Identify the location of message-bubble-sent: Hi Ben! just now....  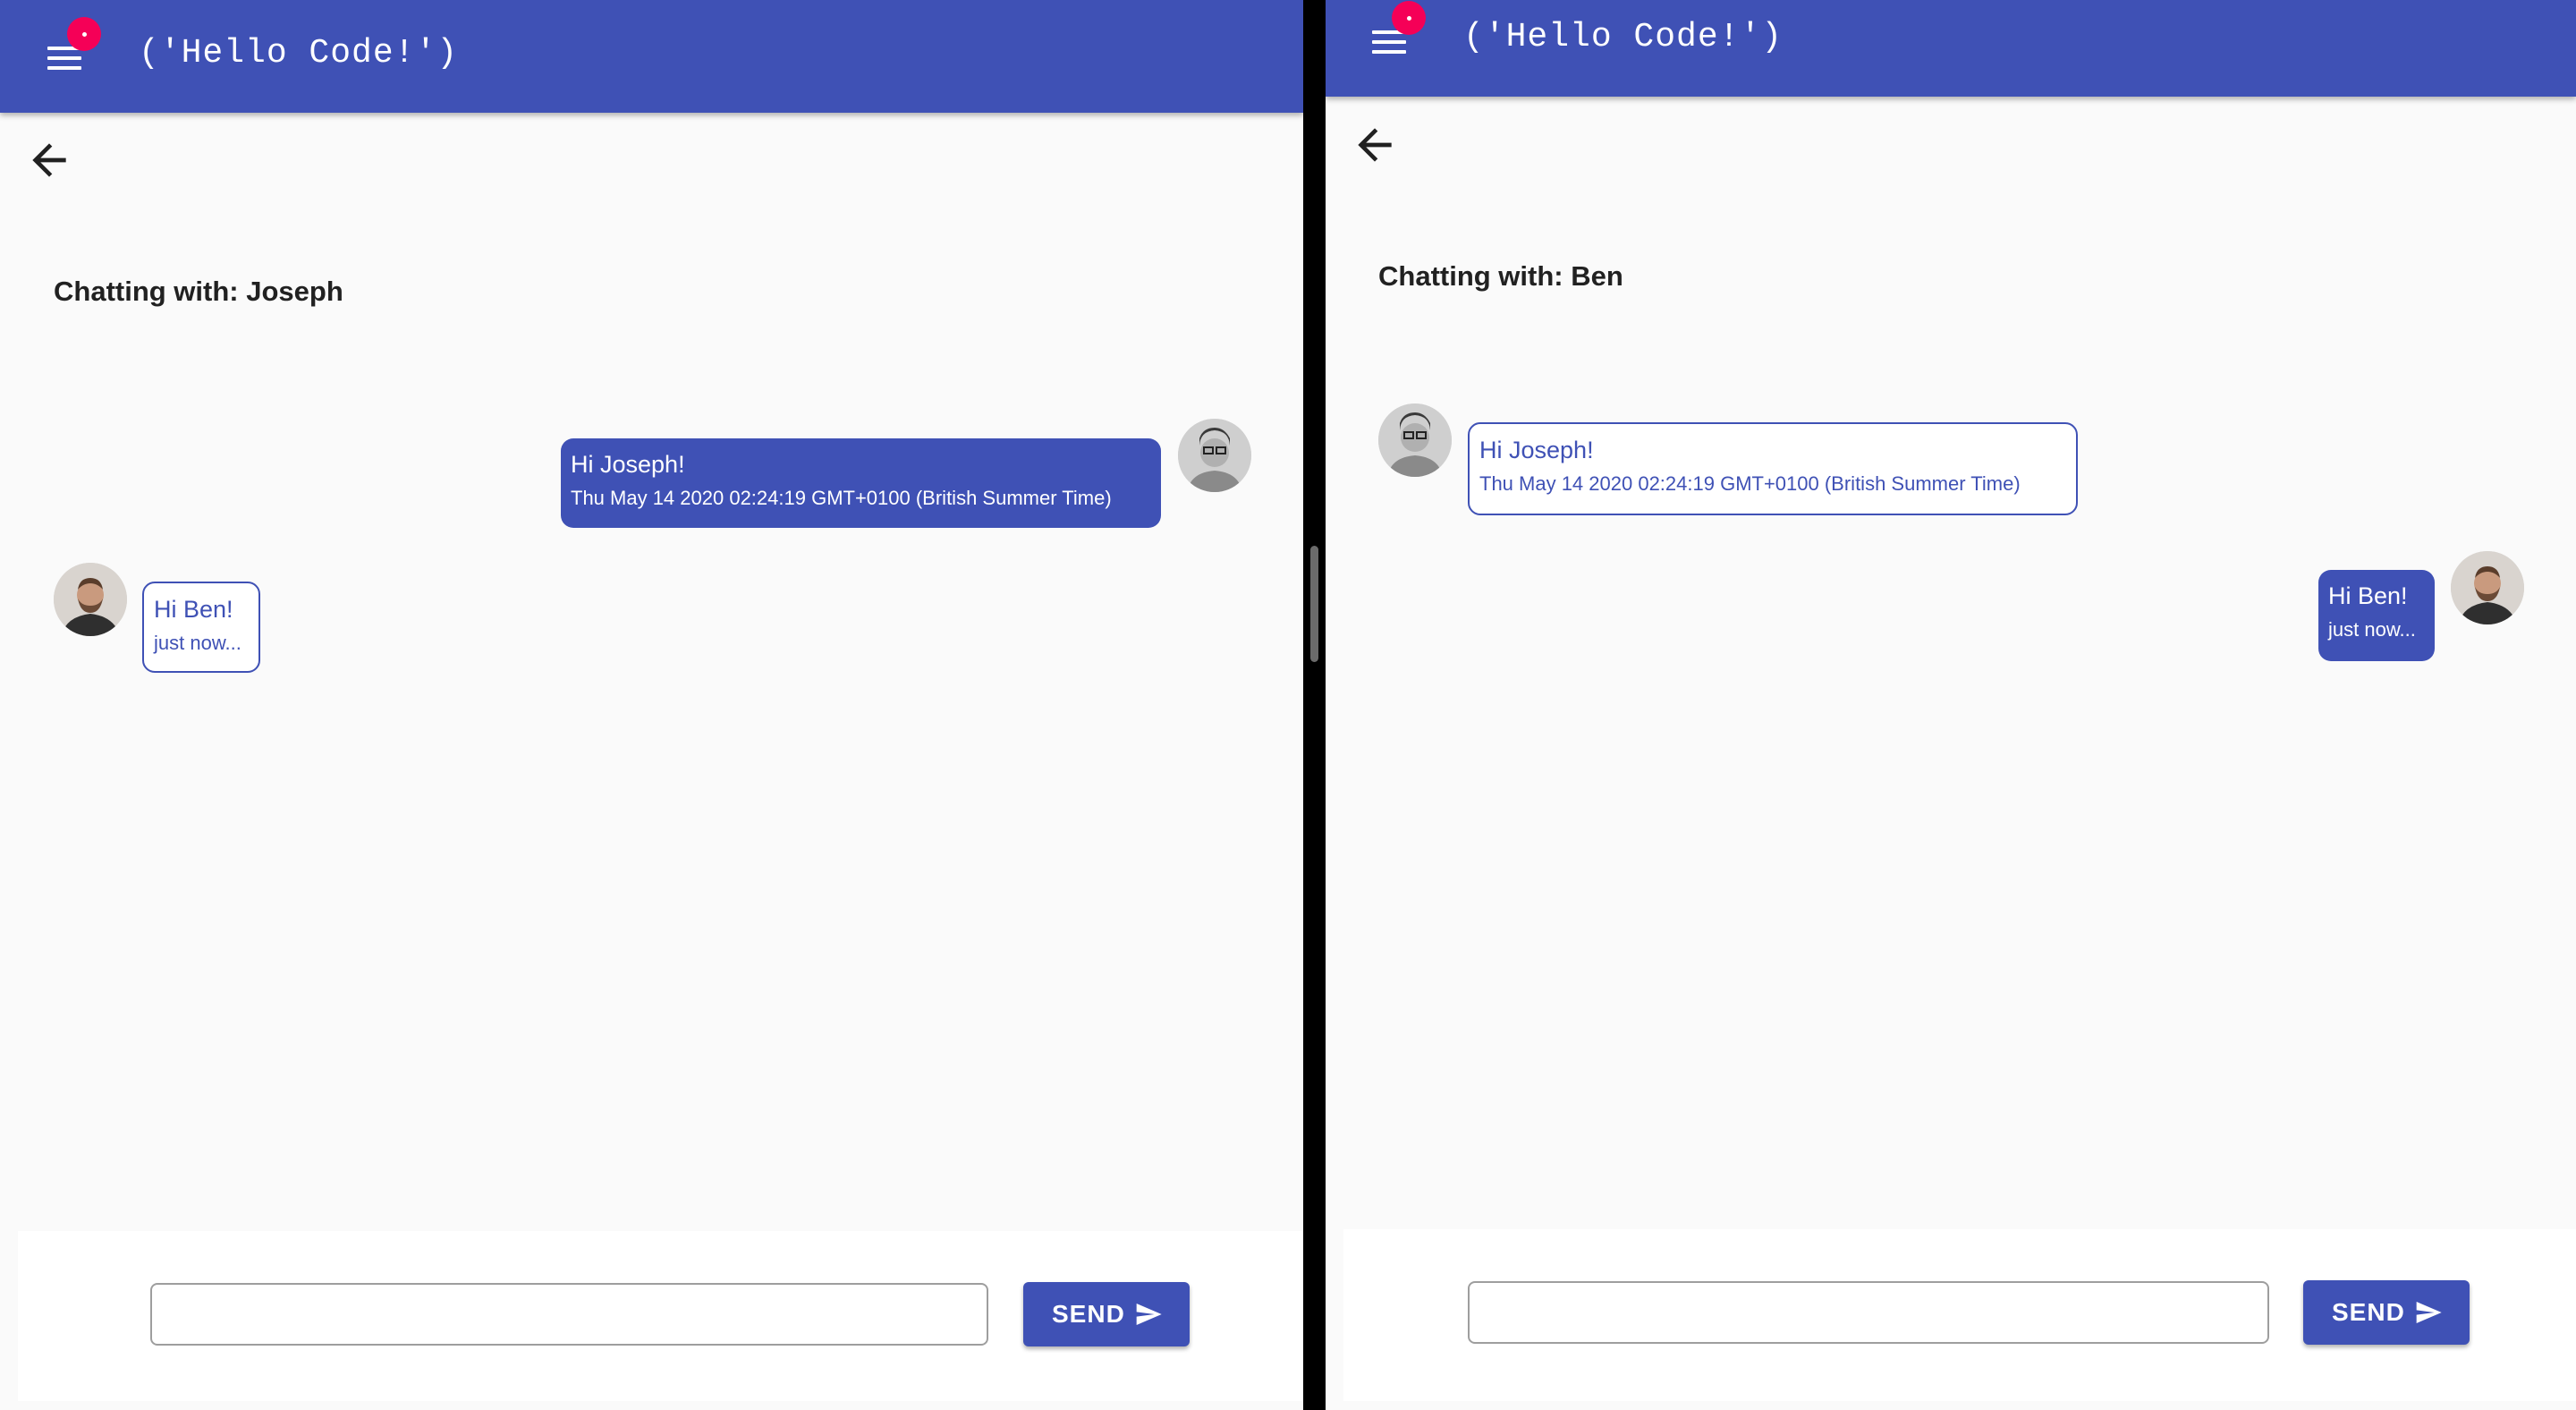
(2376, 615).